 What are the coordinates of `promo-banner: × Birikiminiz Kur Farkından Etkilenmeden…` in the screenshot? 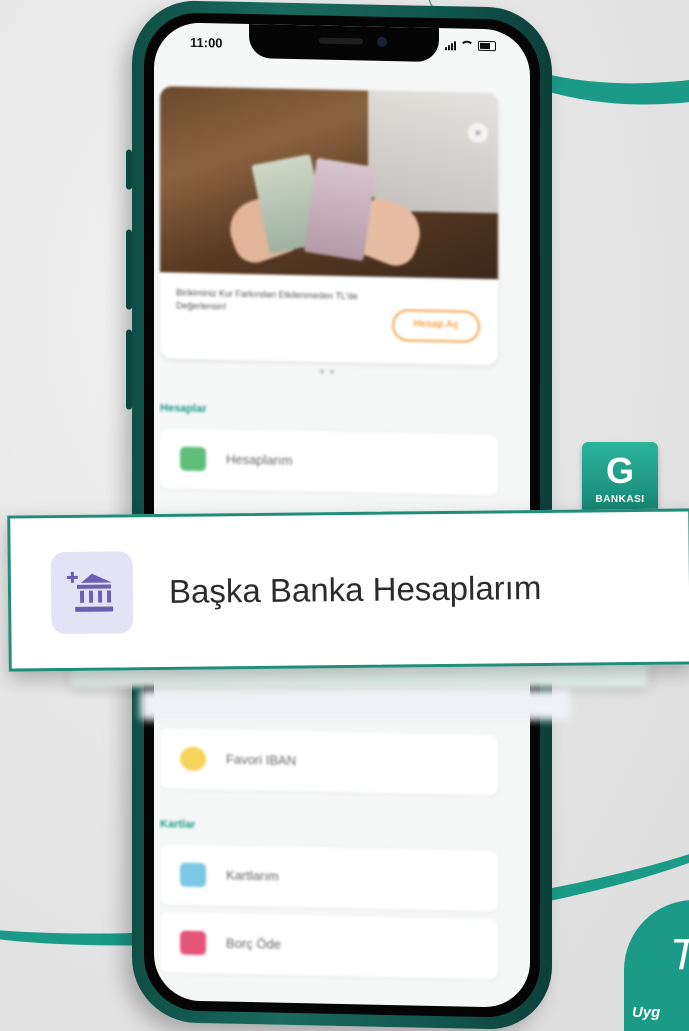 It's located at (329, 226).